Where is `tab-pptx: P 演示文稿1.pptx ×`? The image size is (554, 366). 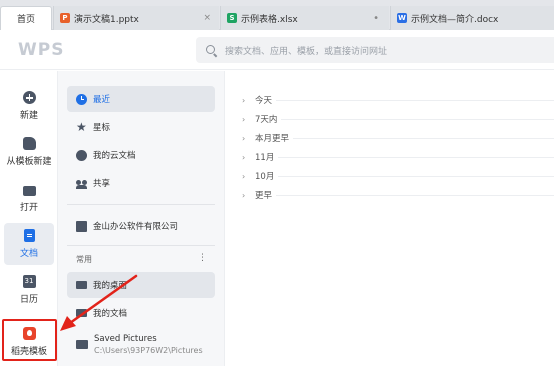 tab-pptx: P 演示文稿1.pptx × is located at coordinates (136, 18).